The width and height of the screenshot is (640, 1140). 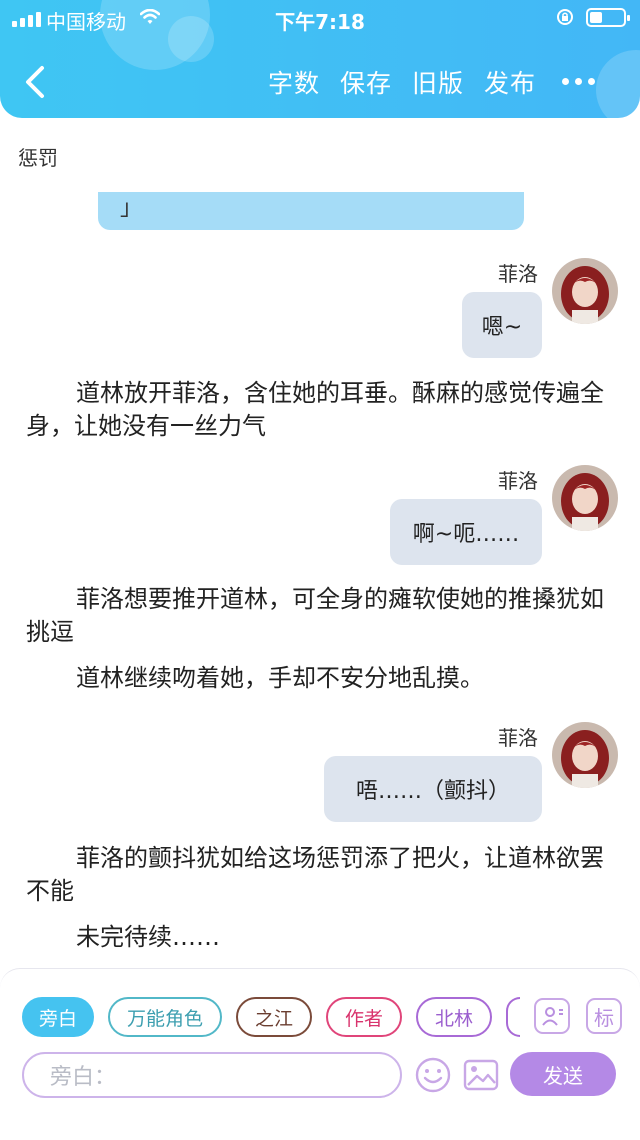 I want to click on message-bubble: 嗯~, so click(x=502, y=325).